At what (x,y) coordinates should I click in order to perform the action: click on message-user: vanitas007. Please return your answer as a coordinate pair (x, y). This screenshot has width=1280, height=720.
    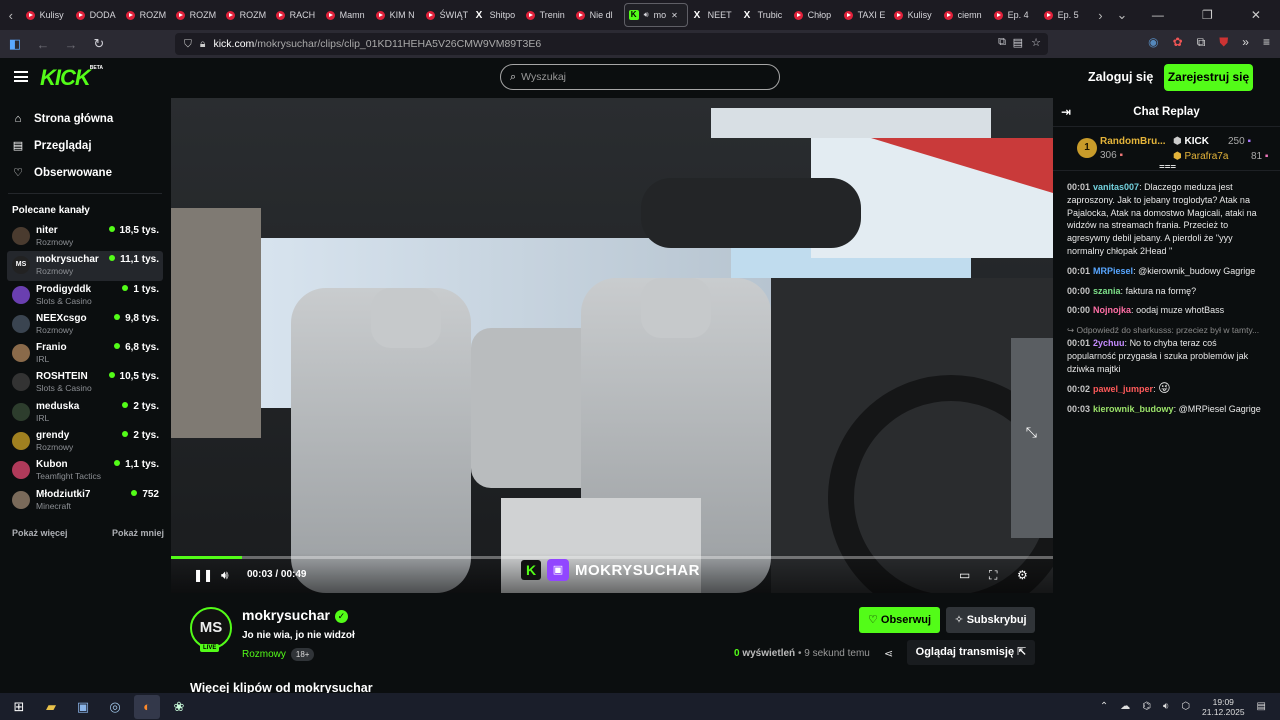
    Looking at the image, I should click on (1116, 187).